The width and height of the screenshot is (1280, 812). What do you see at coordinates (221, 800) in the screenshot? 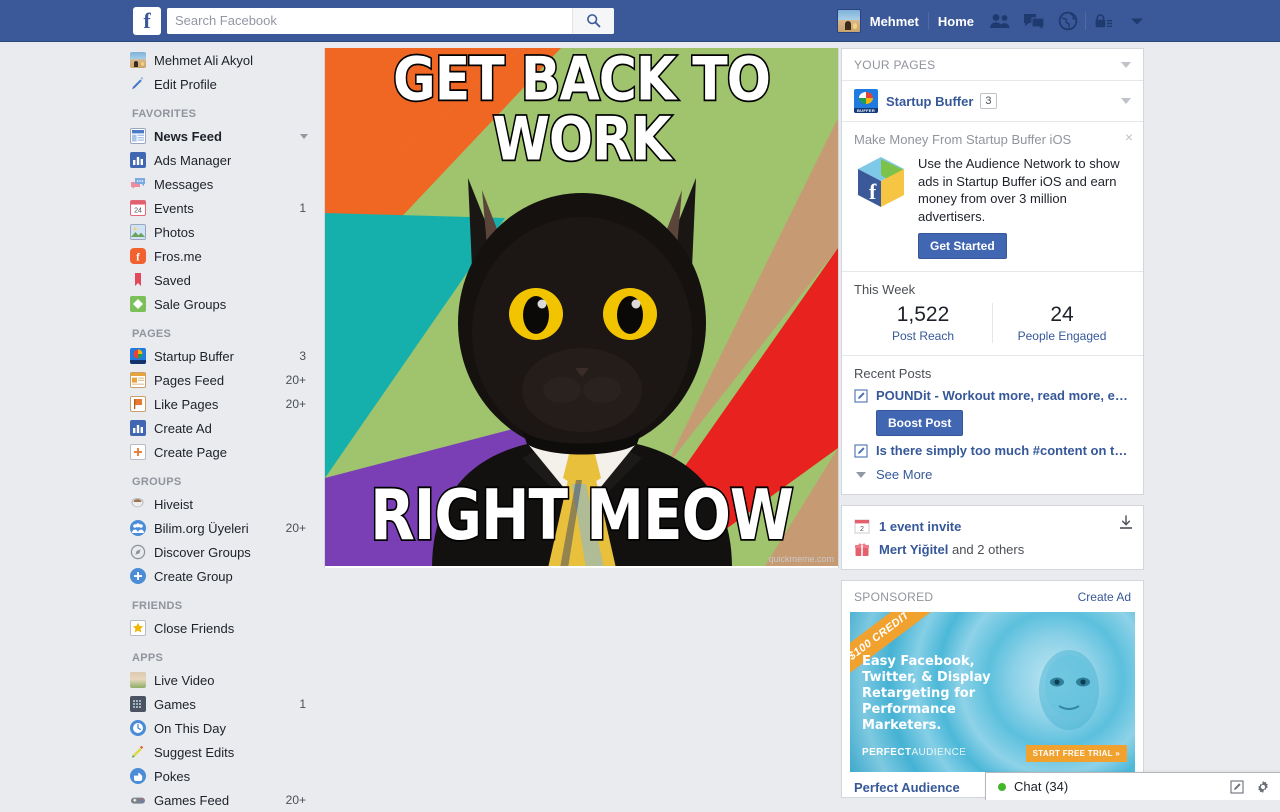
I see `sidebar-item-games-feed: Games Feed 20+` at bounding box center [221, 800].